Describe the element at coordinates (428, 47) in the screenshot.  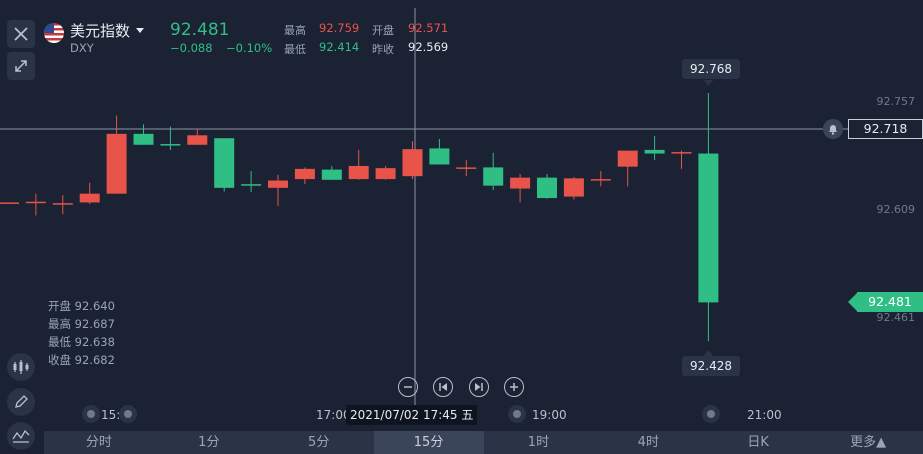
I see `prev-close-value: 92.569` at that location.